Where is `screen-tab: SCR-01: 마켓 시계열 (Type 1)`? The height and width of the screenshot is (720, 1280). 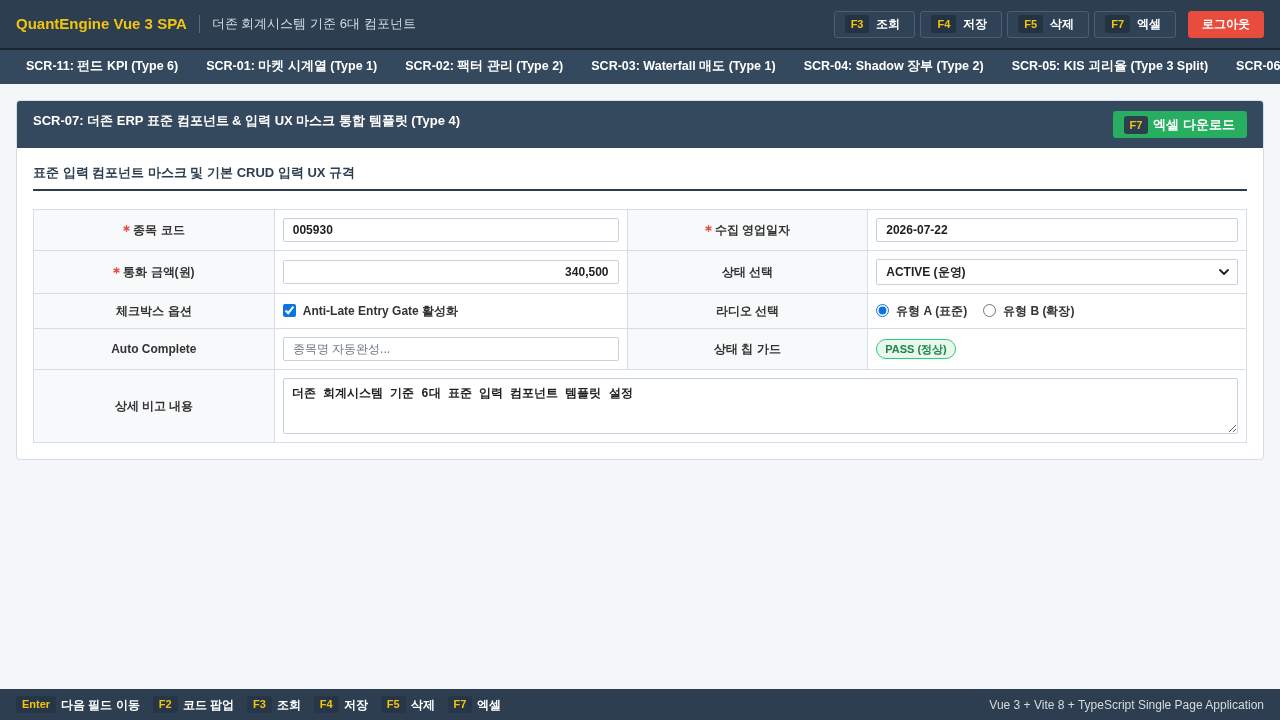 screen-tab: SCR-01: 마켓 시계열 (Type 1) is located at coordinates (292, 67).